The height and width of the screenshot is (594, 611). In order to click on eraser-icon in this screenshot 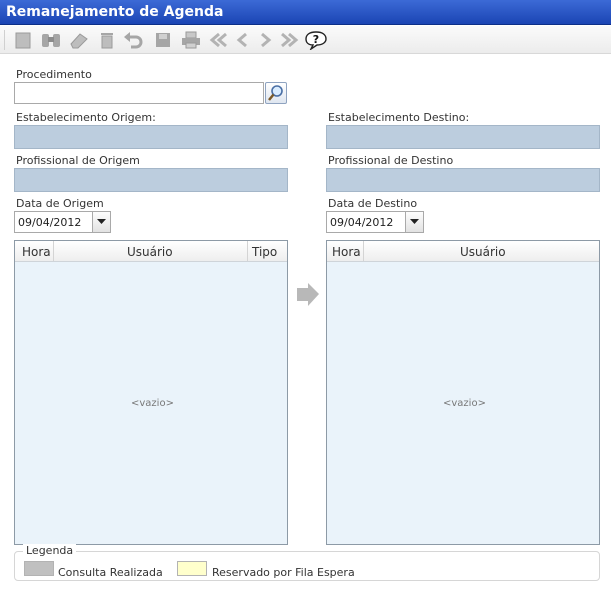, I will do `click(79, 41)`.